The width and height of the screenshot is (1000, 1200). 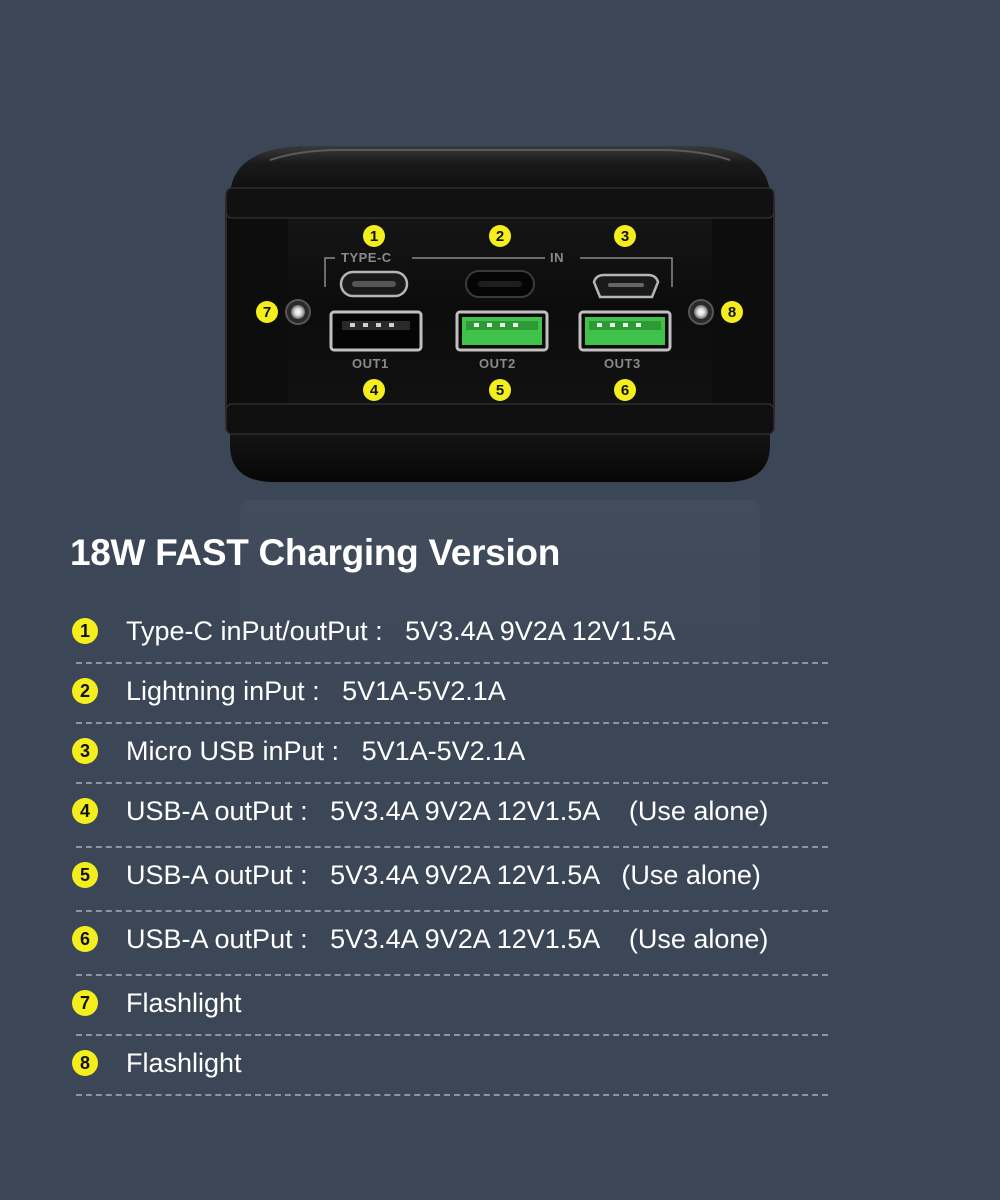 I want to click on spec-text: Lightning inPut : 5V1A-5V2.1A, so click(x=316, y=691).